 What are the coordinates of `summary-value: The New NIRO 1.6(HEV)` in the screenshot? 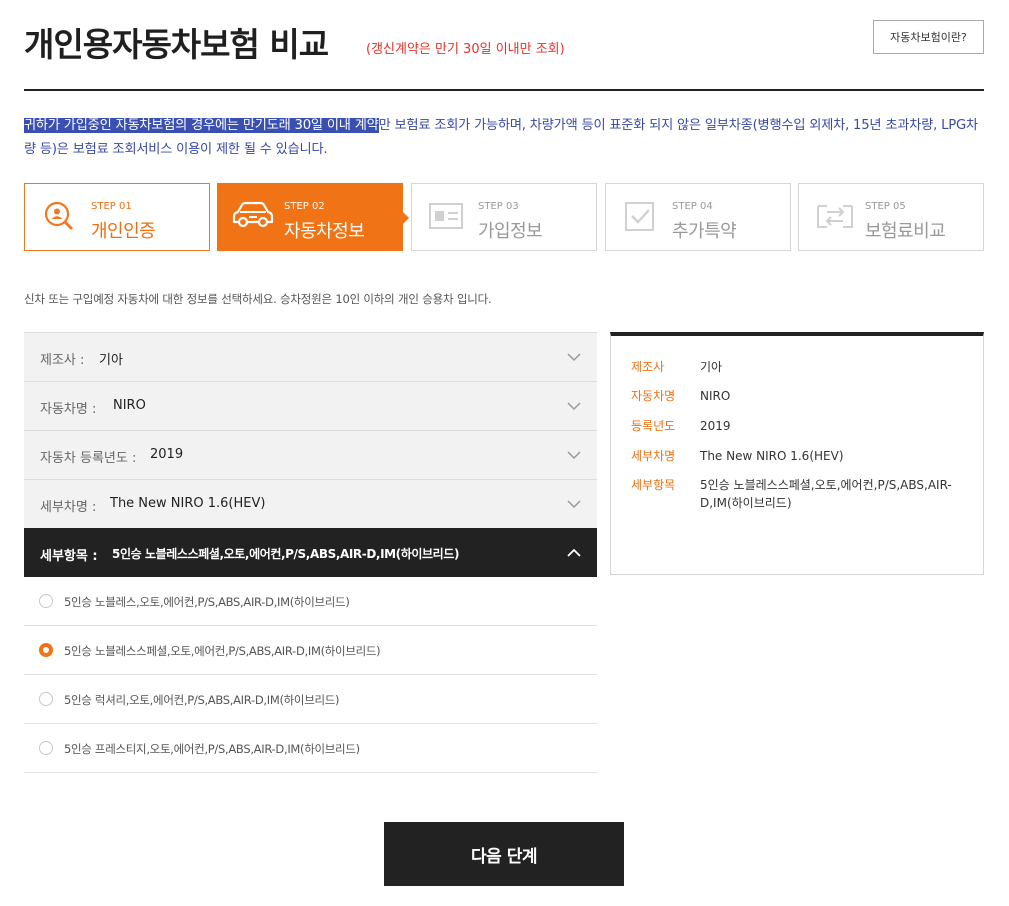 It's located at (772, 456).